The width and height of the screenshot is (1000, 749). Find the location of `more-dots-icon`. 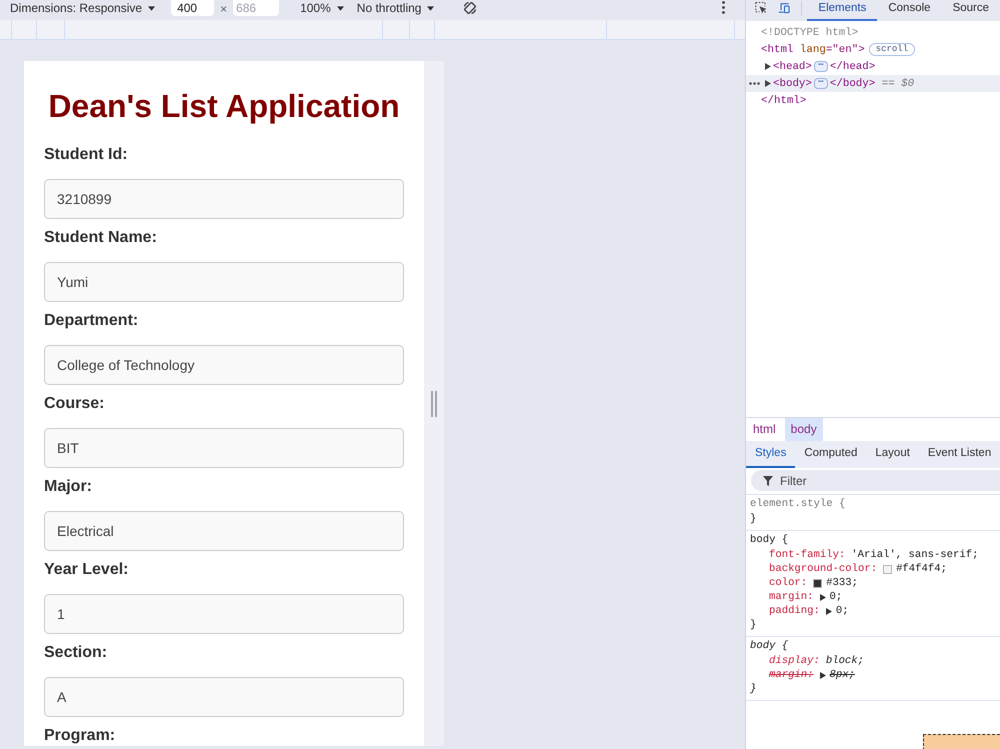

more-dots-icon is located at coordinates (754, 83).